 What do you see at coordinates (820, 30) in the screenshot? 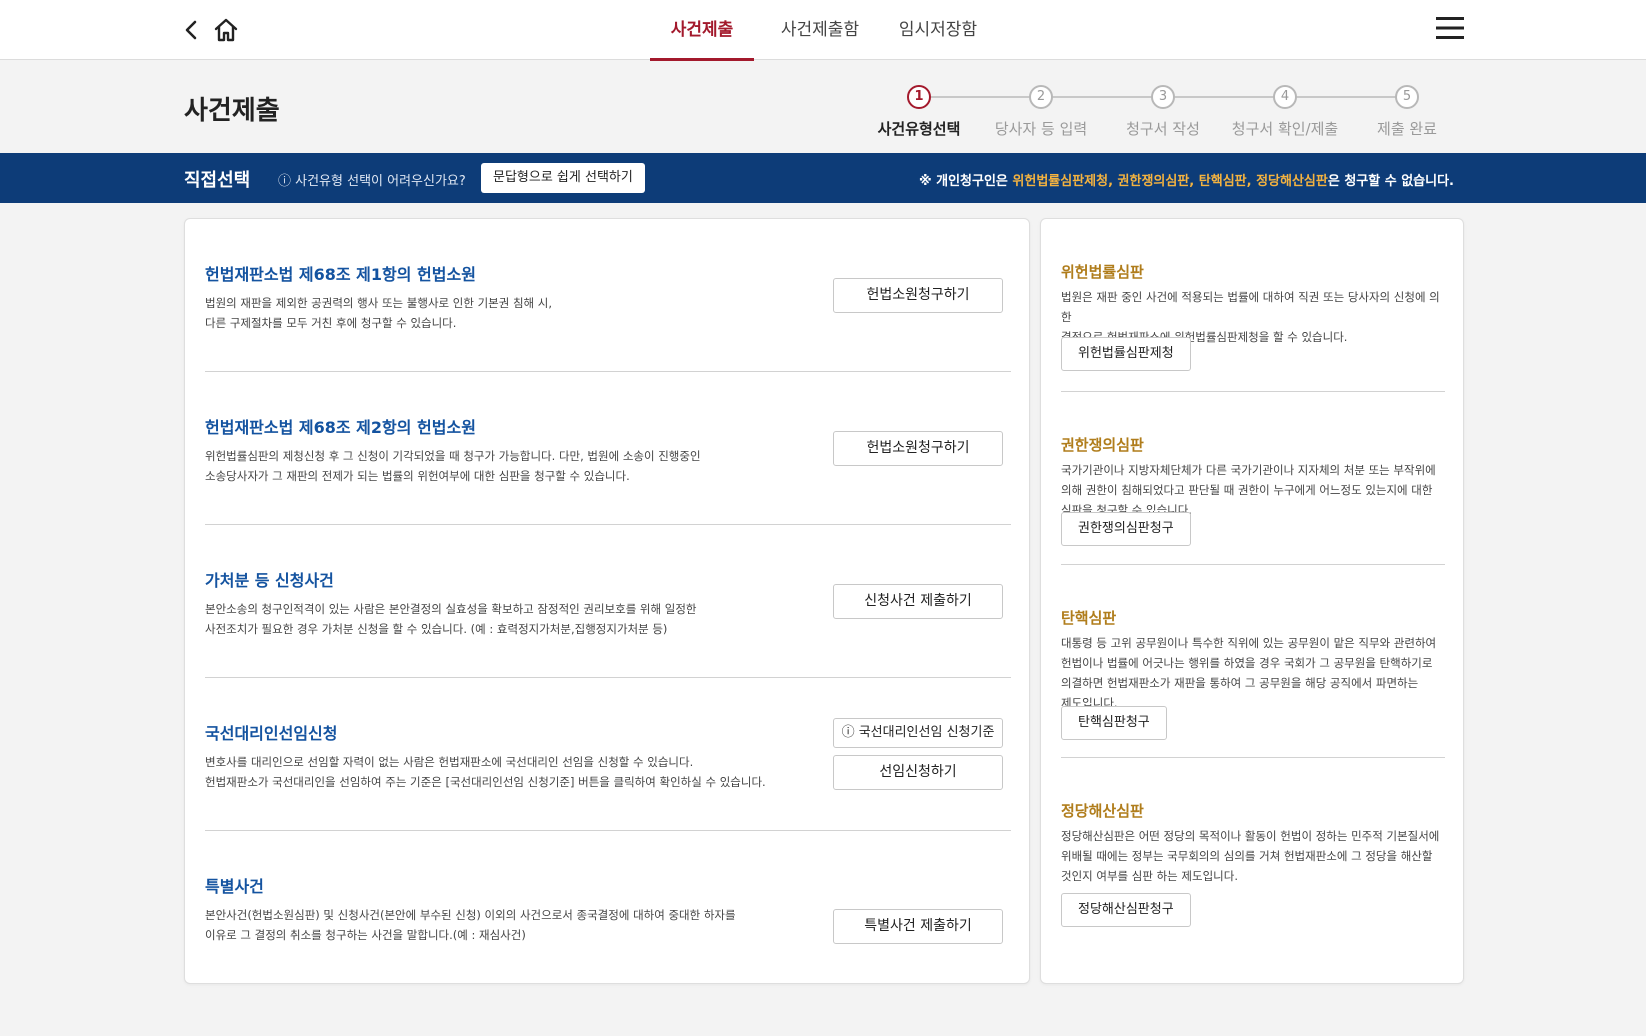
I see `tab-submission-box: 사건제출함` at bounding box center [820, 30].